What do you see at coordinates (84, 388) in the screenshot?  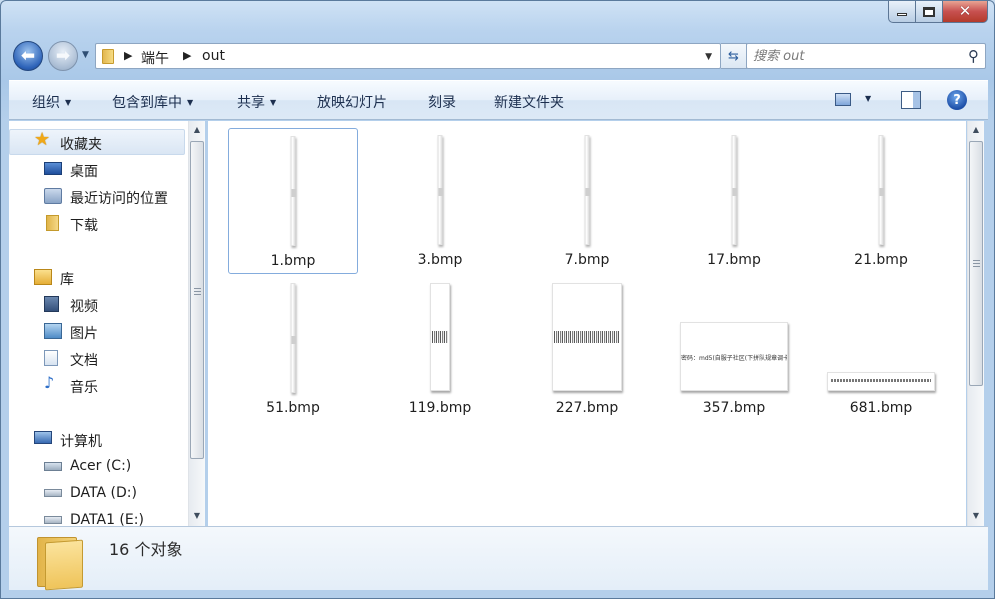 I see `sidebar-item-label: 音乐` at bounding box center [84, 388].